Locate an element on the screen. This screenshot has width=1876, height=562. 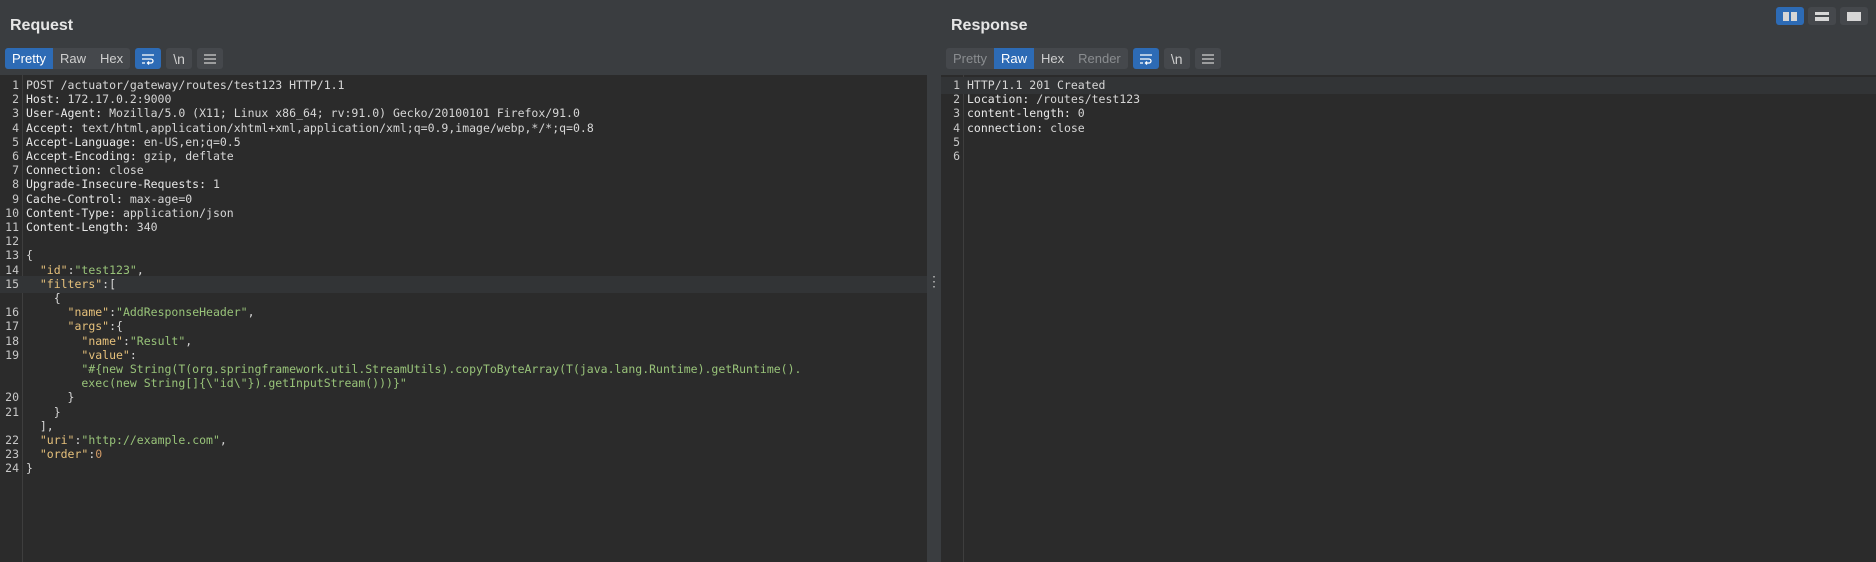
tab-render: Render is located at coordinates (1099, 58).